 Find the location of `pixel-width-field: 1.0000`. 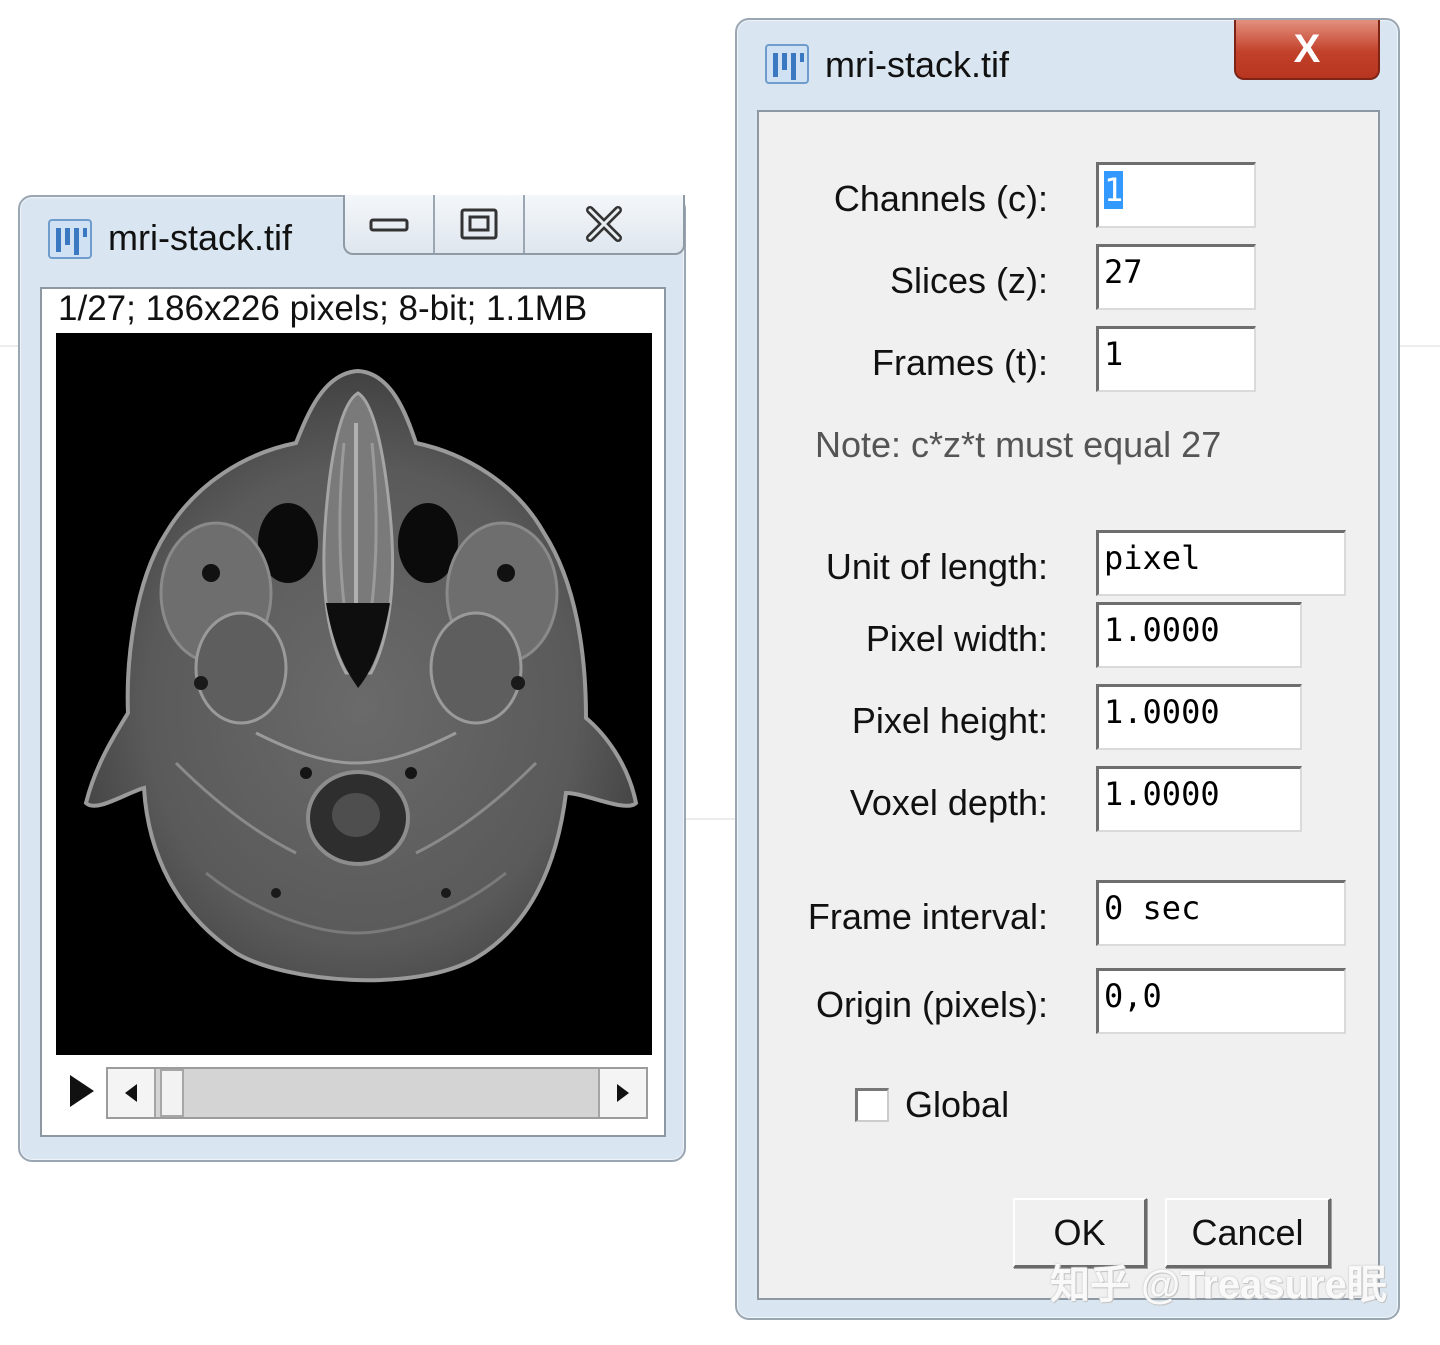

pixel-width-field: 1.0000 is located at coordinates (1199, 635).